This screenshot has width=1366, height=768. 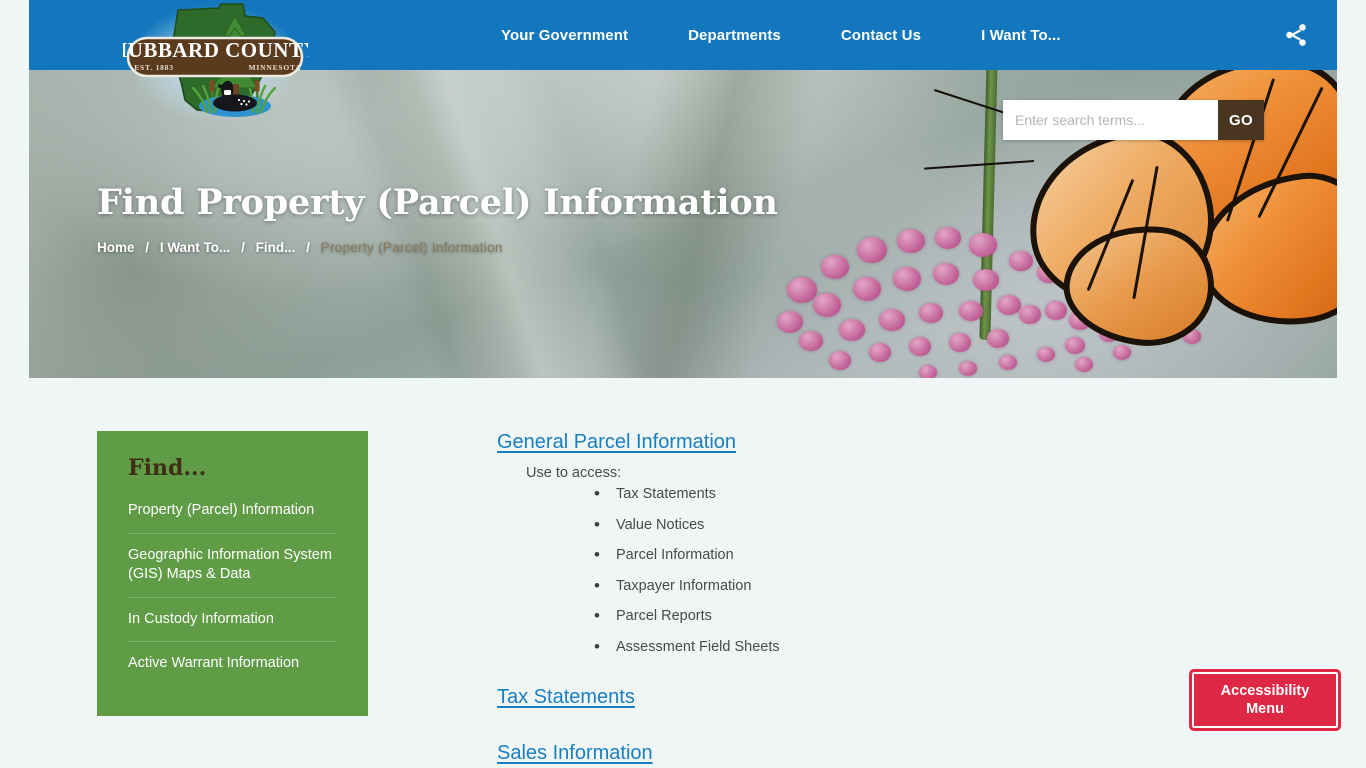 What do you see at coordinates (824, 554) in the screenshot?
I see `list-item: Parcel Information` at bounding box center [824, 554].